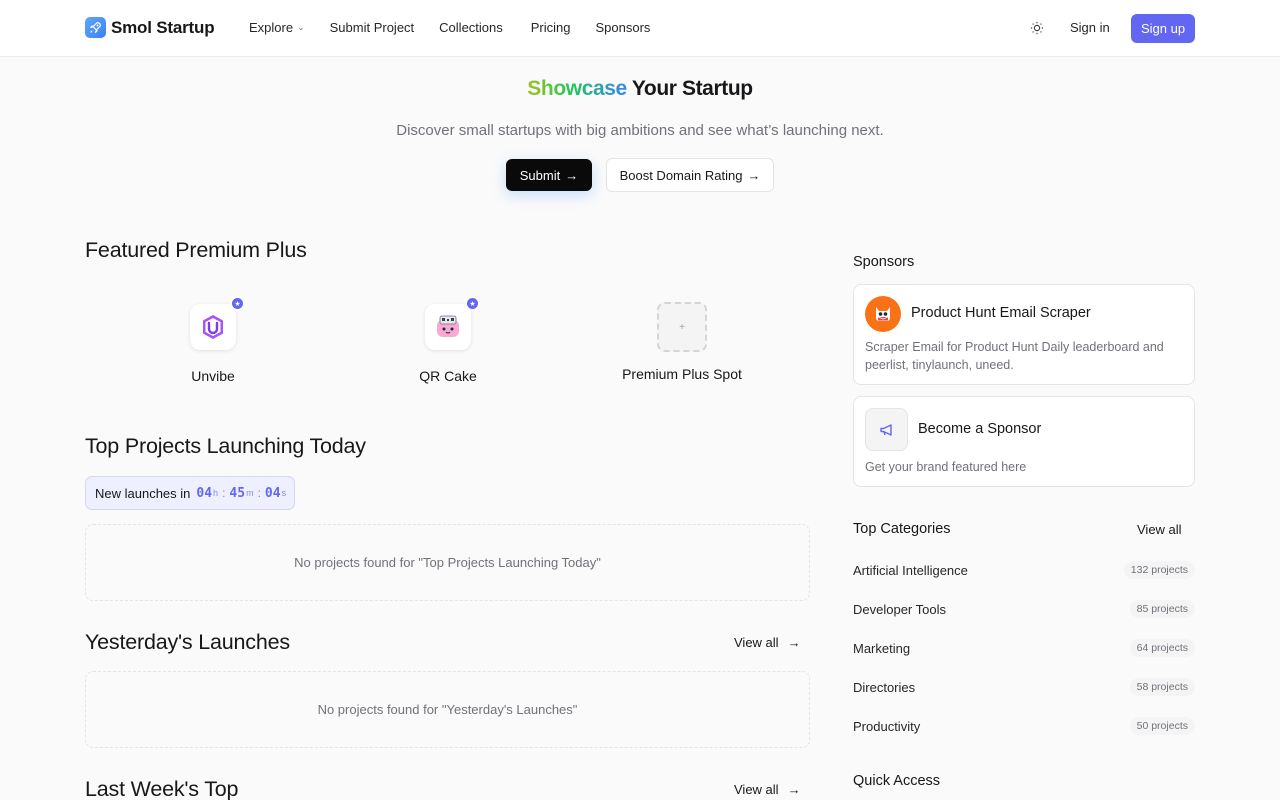 This screenshot has width=1280, height=800. I want to click on category-row: Developer Tools 85 projects, so click(1024, 609).